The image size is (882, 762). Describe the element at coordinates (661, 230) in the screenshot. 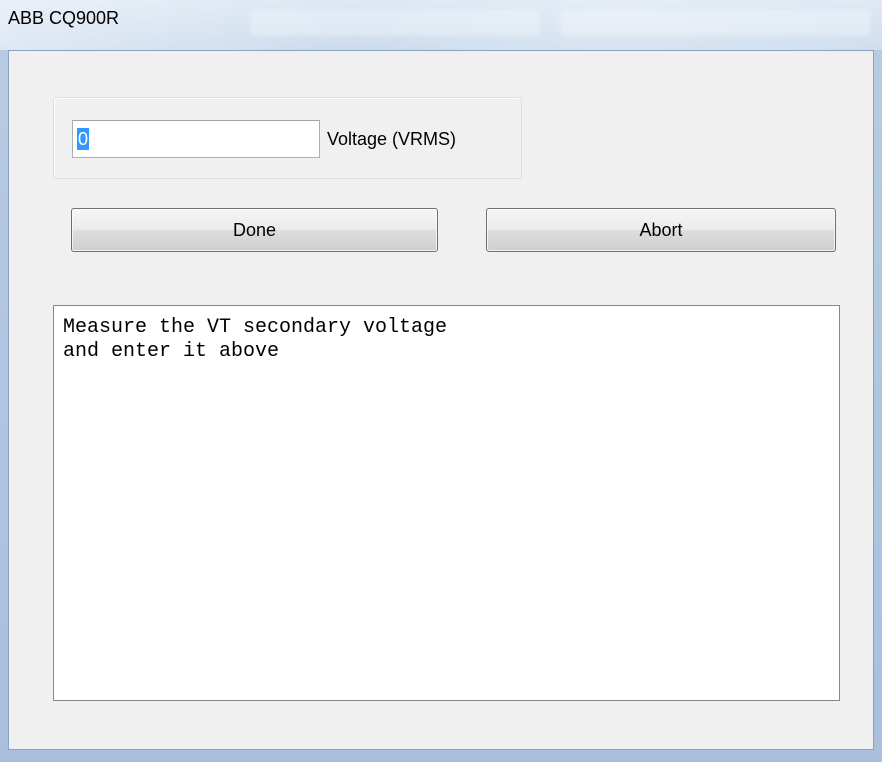

I see `abort-button: Abort` at that location.